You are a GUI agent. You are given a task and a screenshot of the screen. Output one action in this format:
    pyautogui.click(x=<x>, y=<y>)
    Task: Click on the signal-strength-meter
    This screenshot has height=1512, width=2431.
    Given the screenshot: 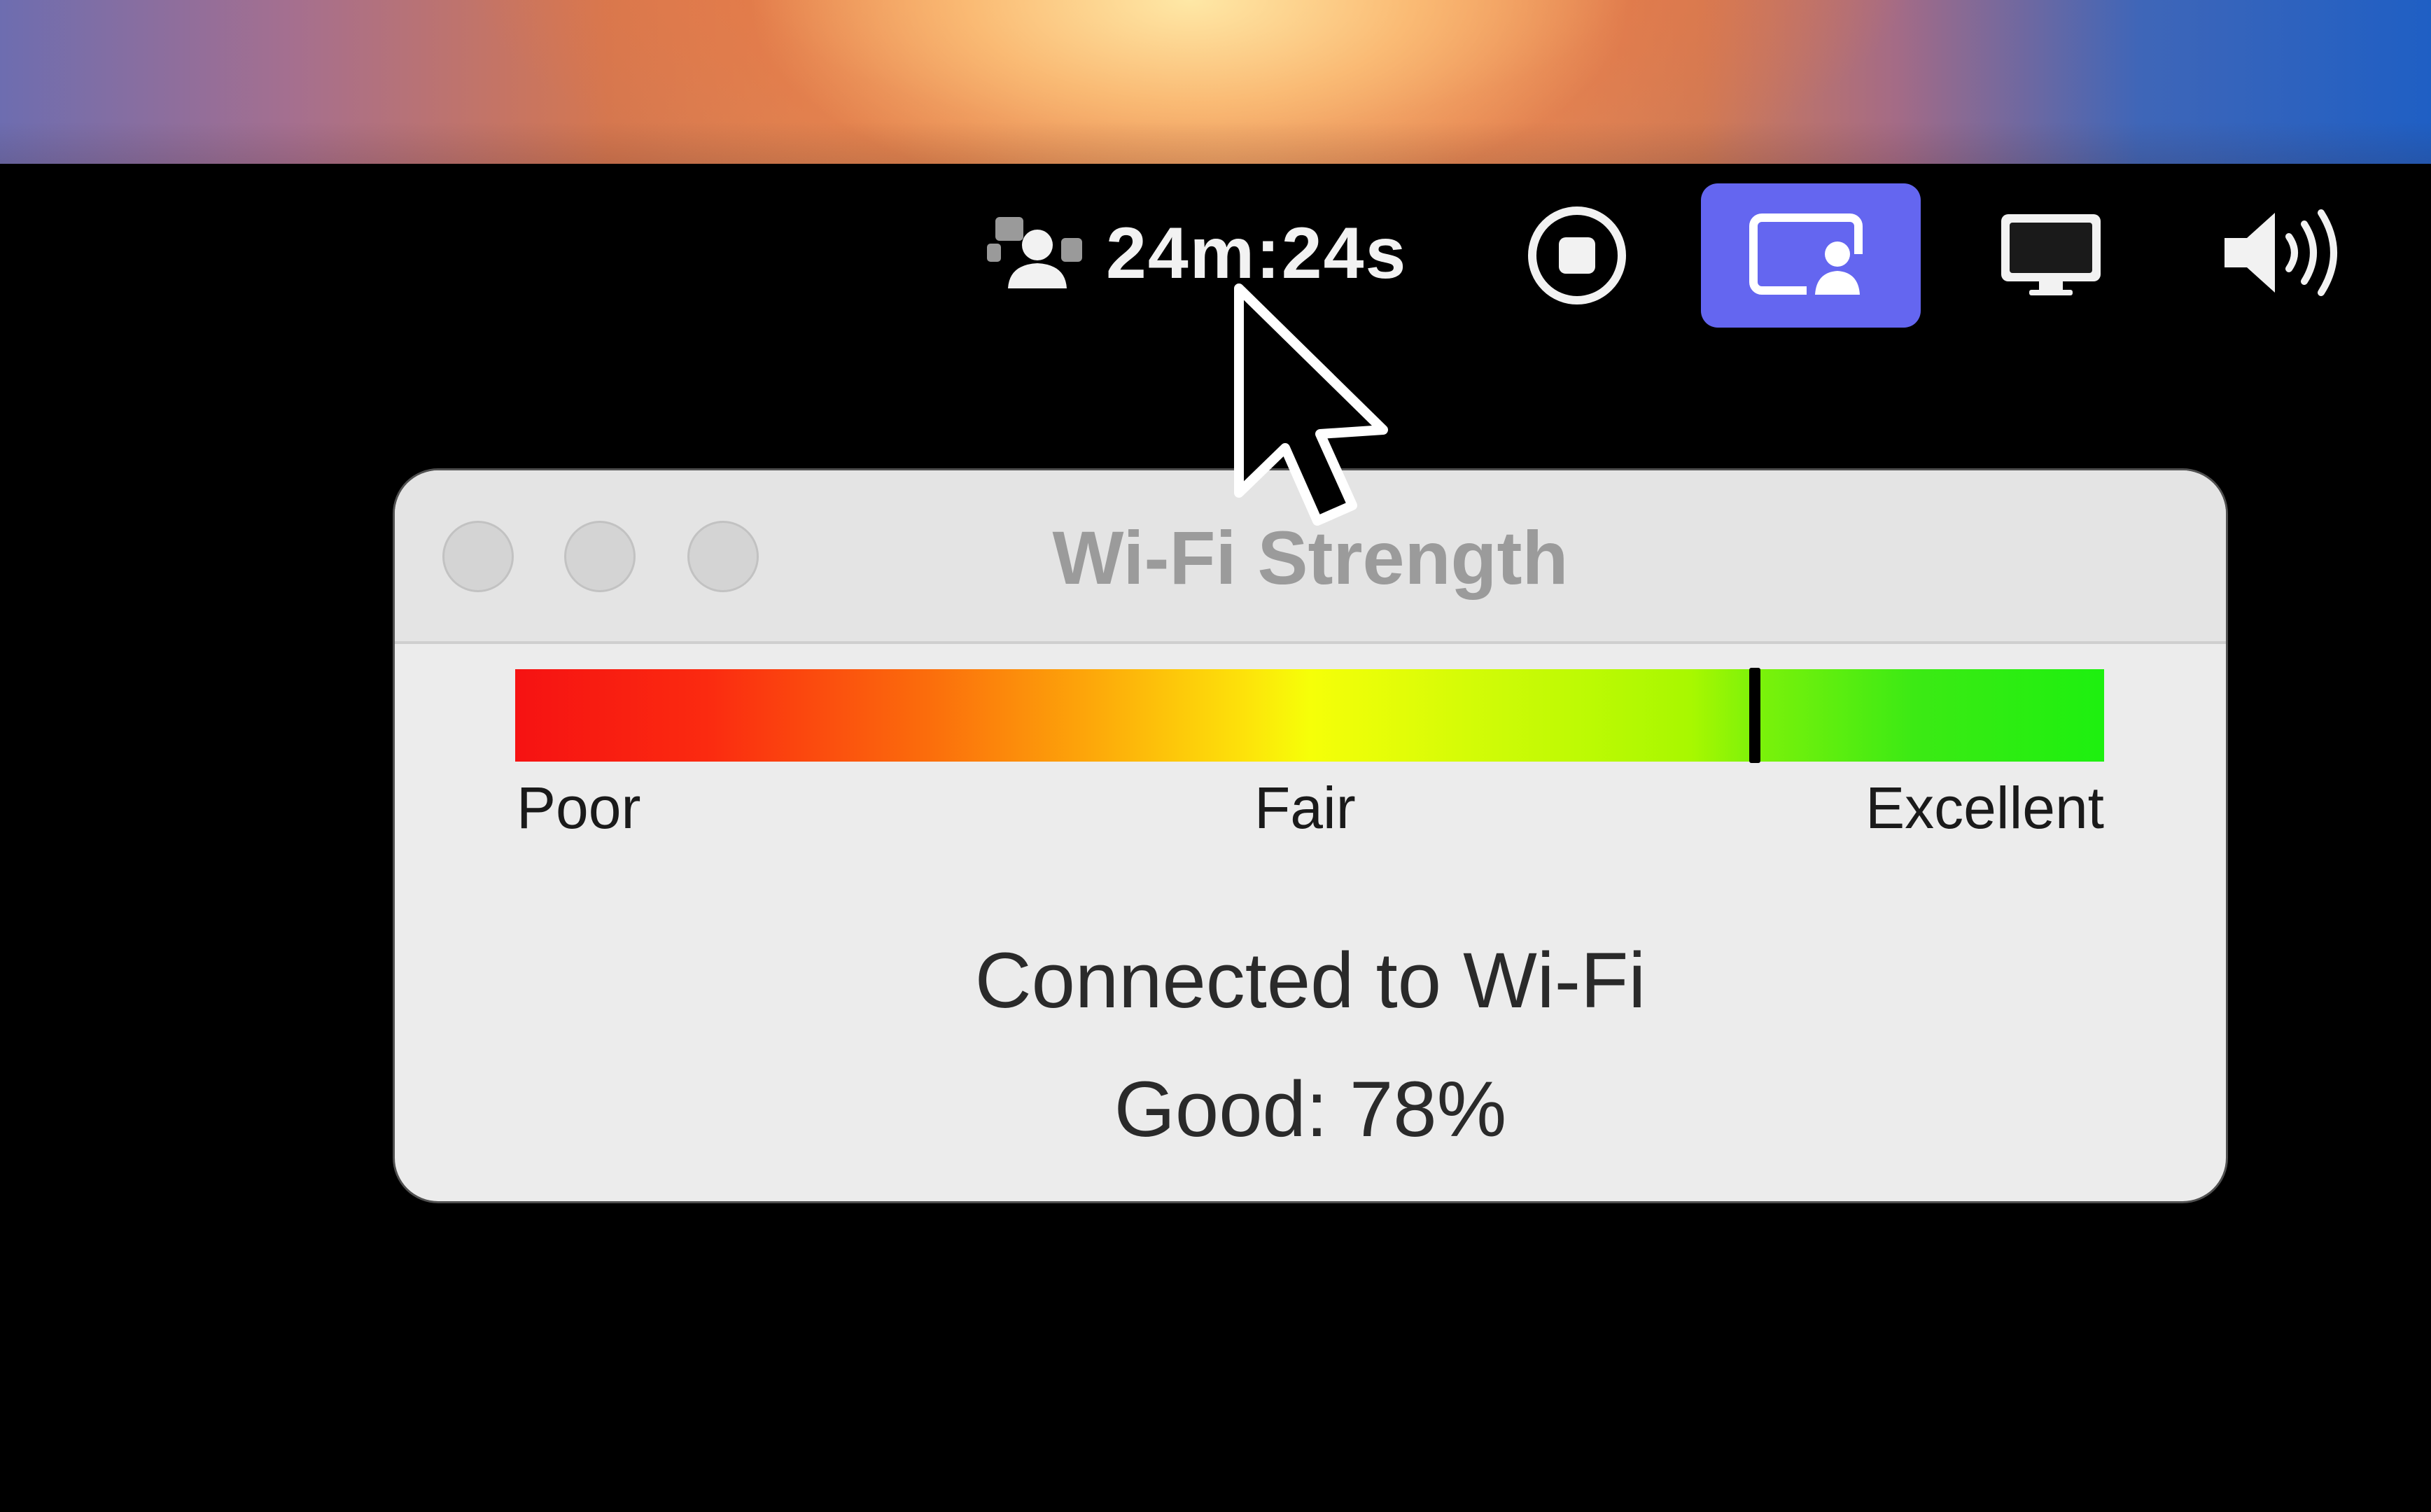 What is the action you would take?
    pyautogui.click(x=1310, y=715)
    